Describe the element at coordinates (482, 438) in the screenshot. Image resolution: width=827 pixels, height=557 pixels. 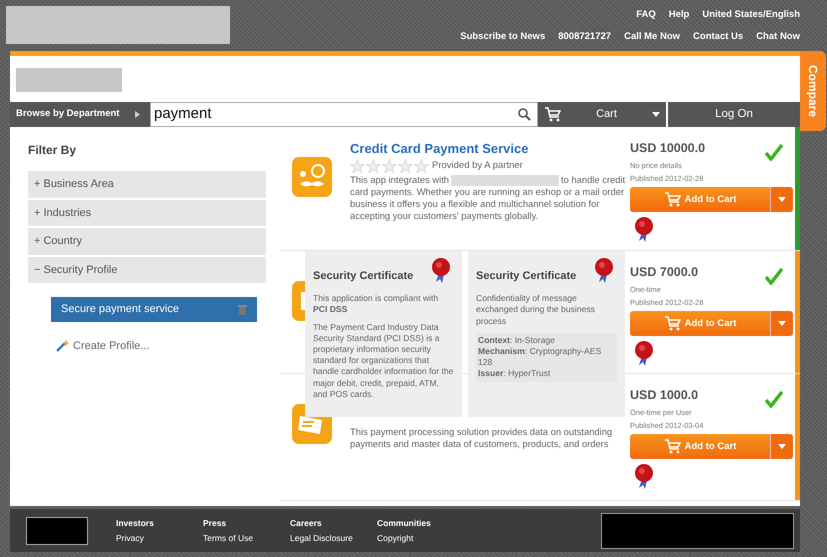
I see `app-description: This payment processing solution provides data on outstanding payments and master data of customers, products, and orders` at that location.